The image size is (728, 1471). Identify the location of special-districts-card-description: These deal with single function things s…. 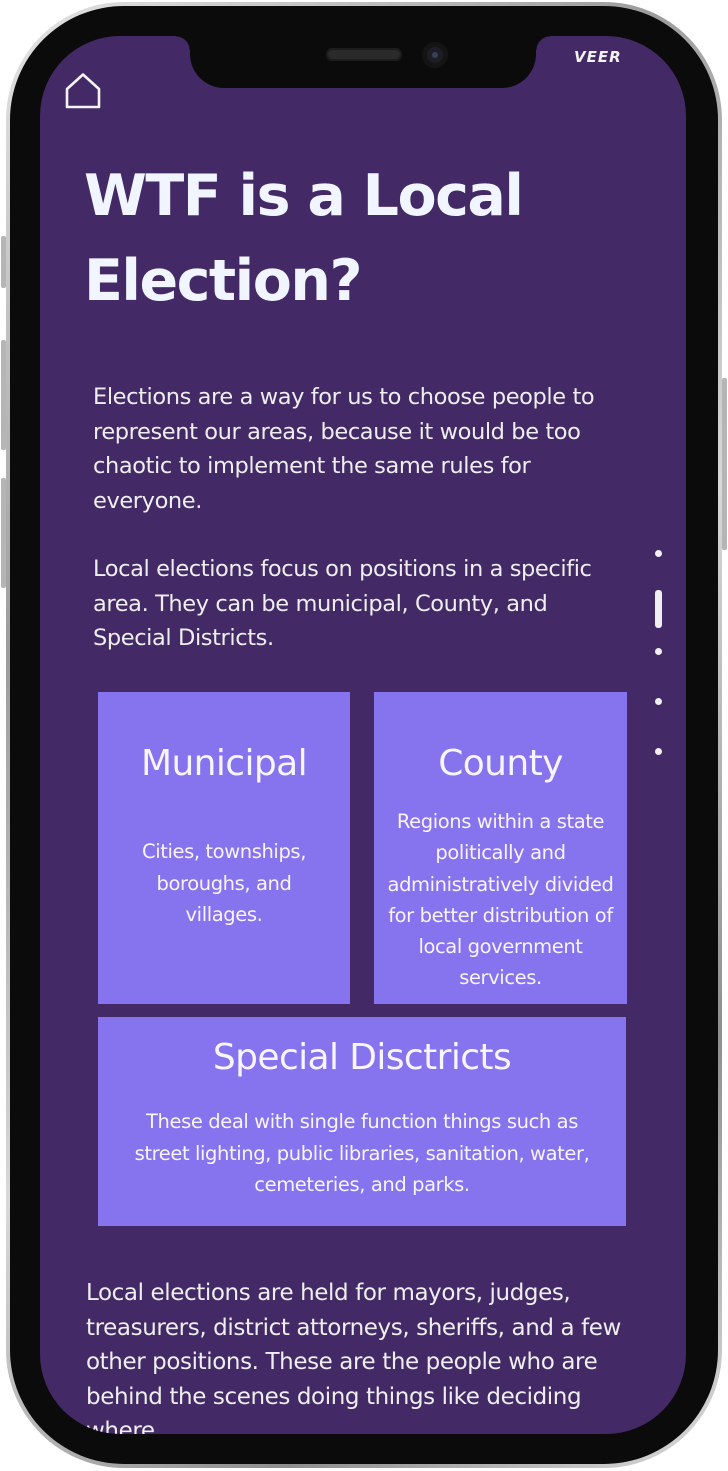
(362, 1153).